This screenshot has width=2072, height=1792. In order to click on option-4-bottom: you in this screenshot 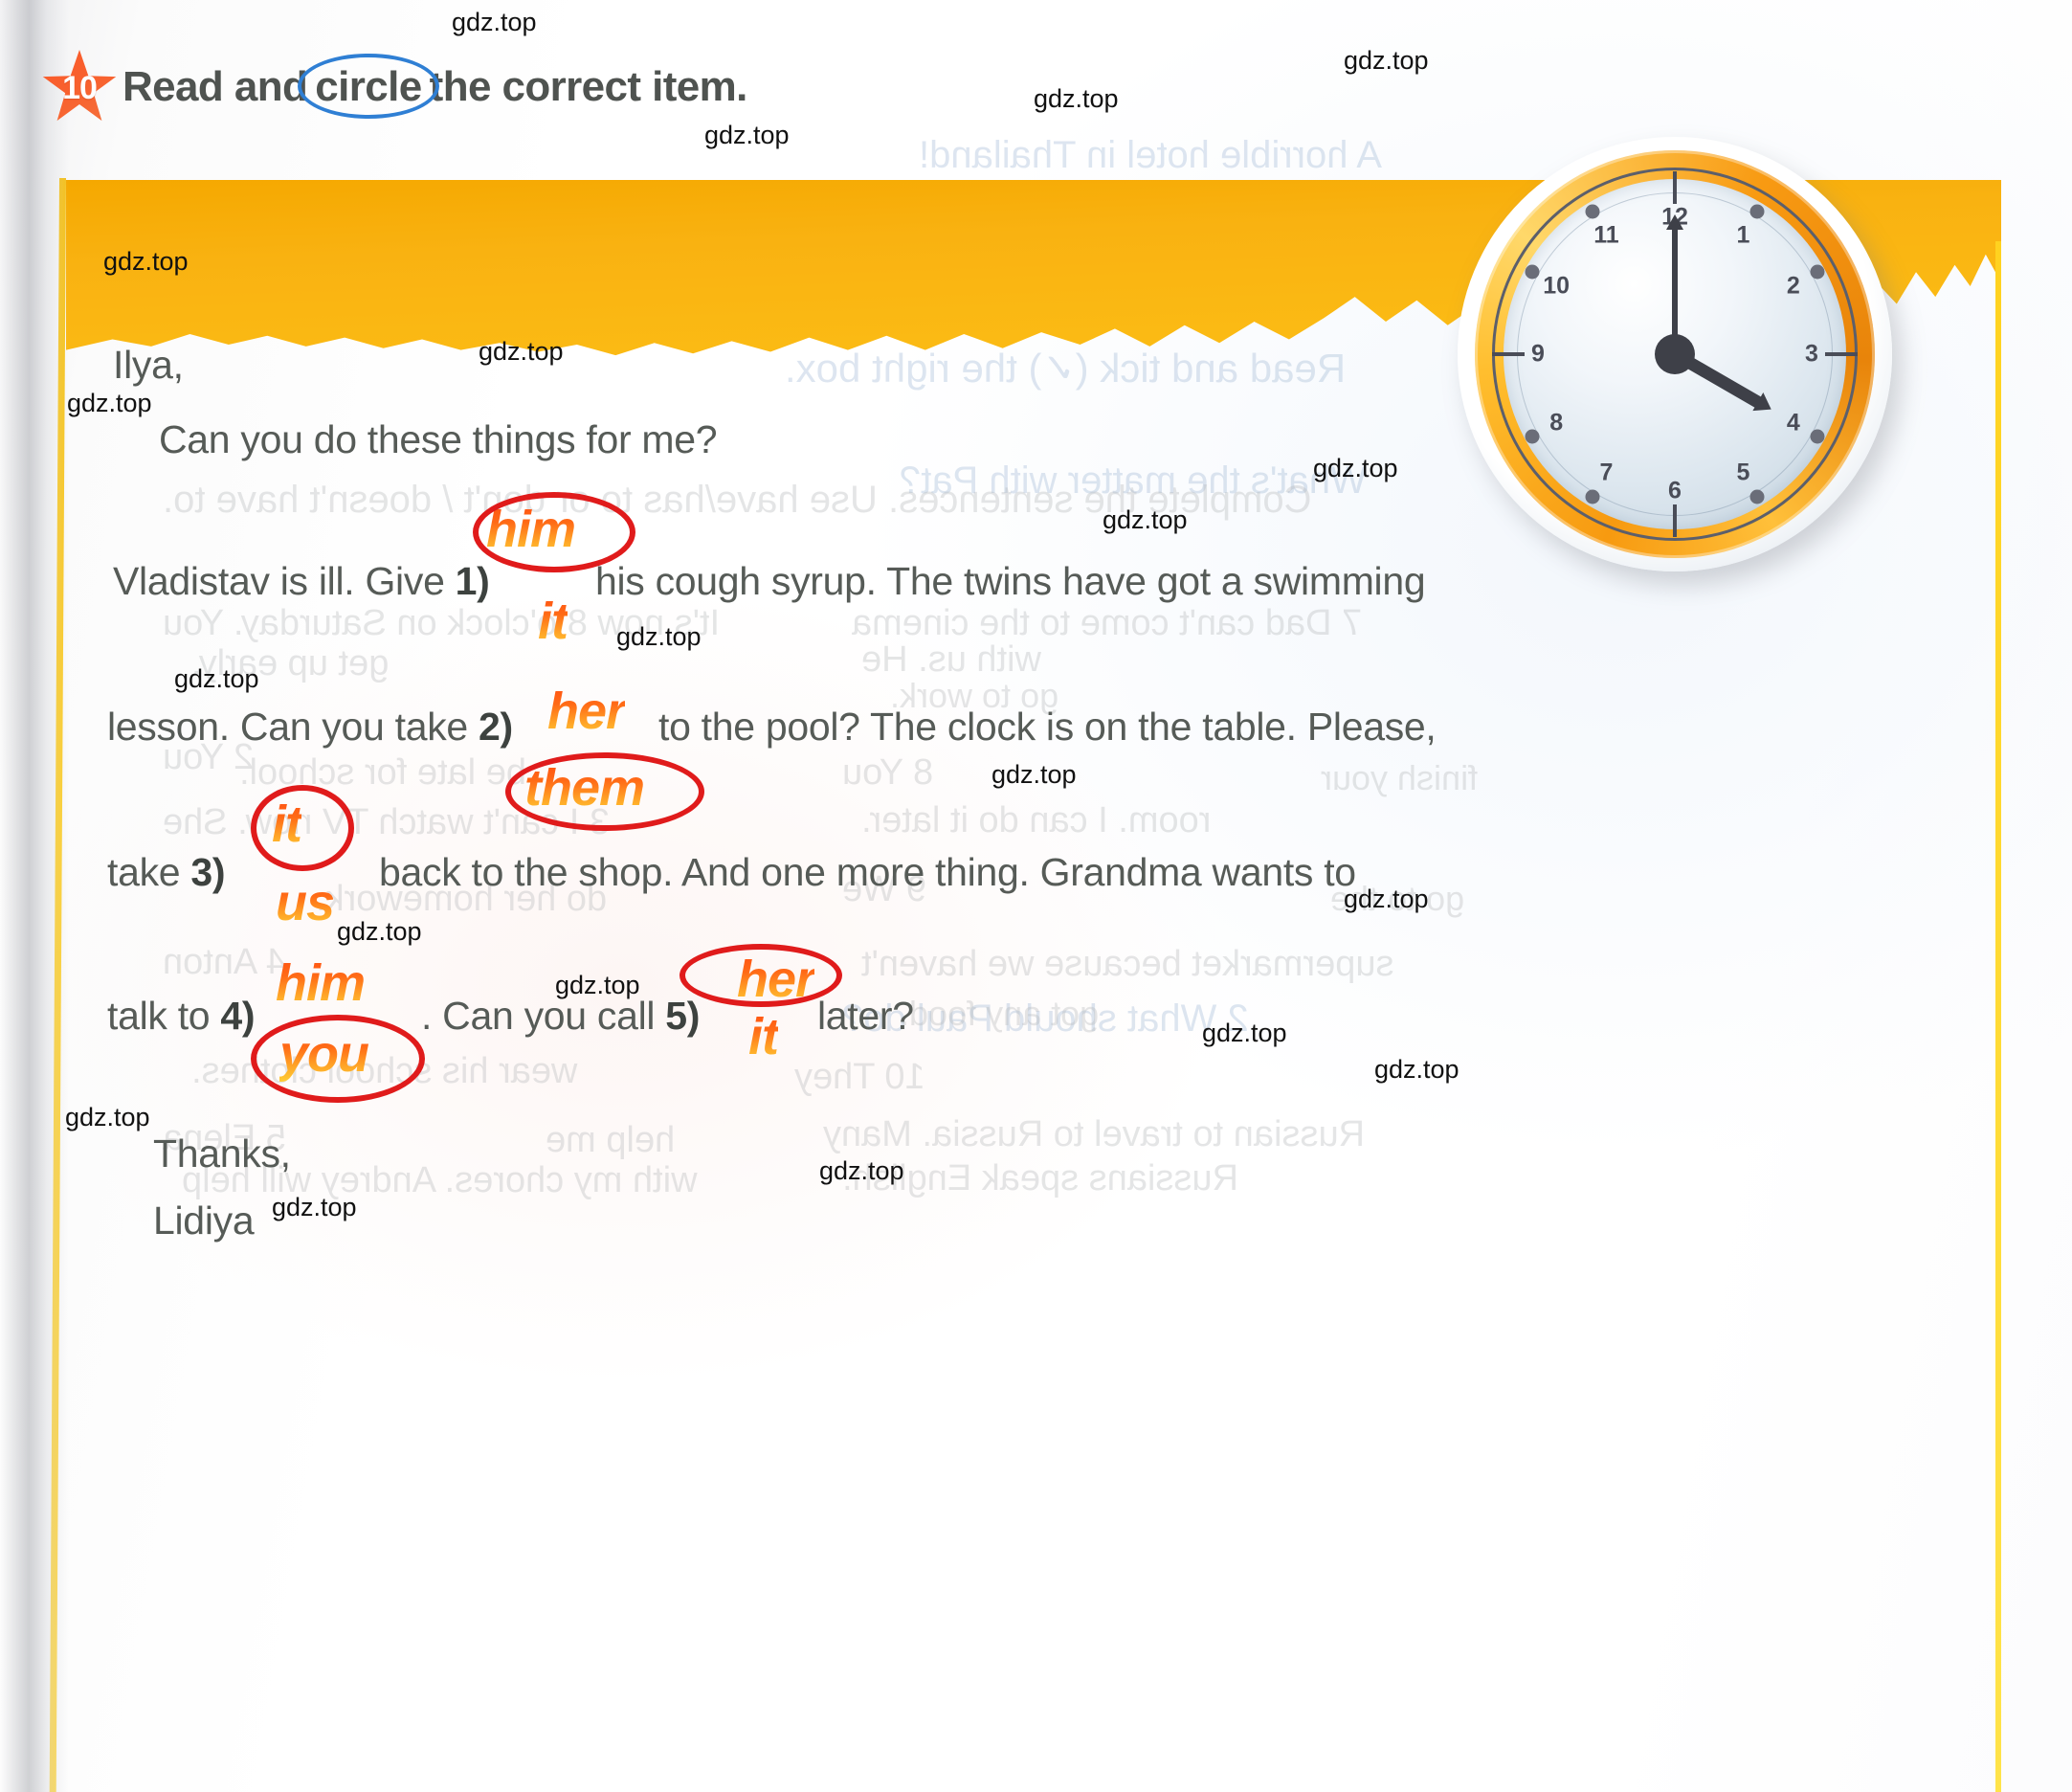, I will do `click(324, 1054)`.